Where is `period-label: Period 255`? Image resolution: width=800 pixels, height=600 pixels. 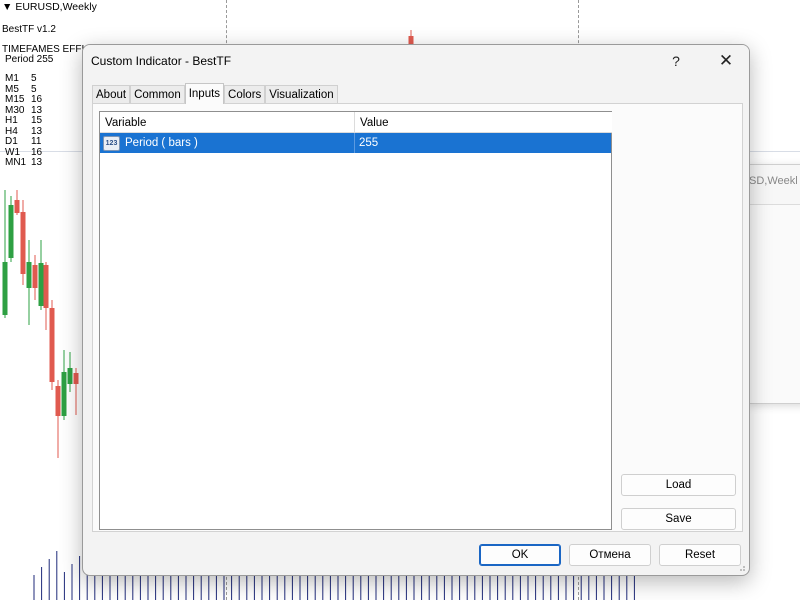
period-label: Period 255 is located at coordinates (29, 59).